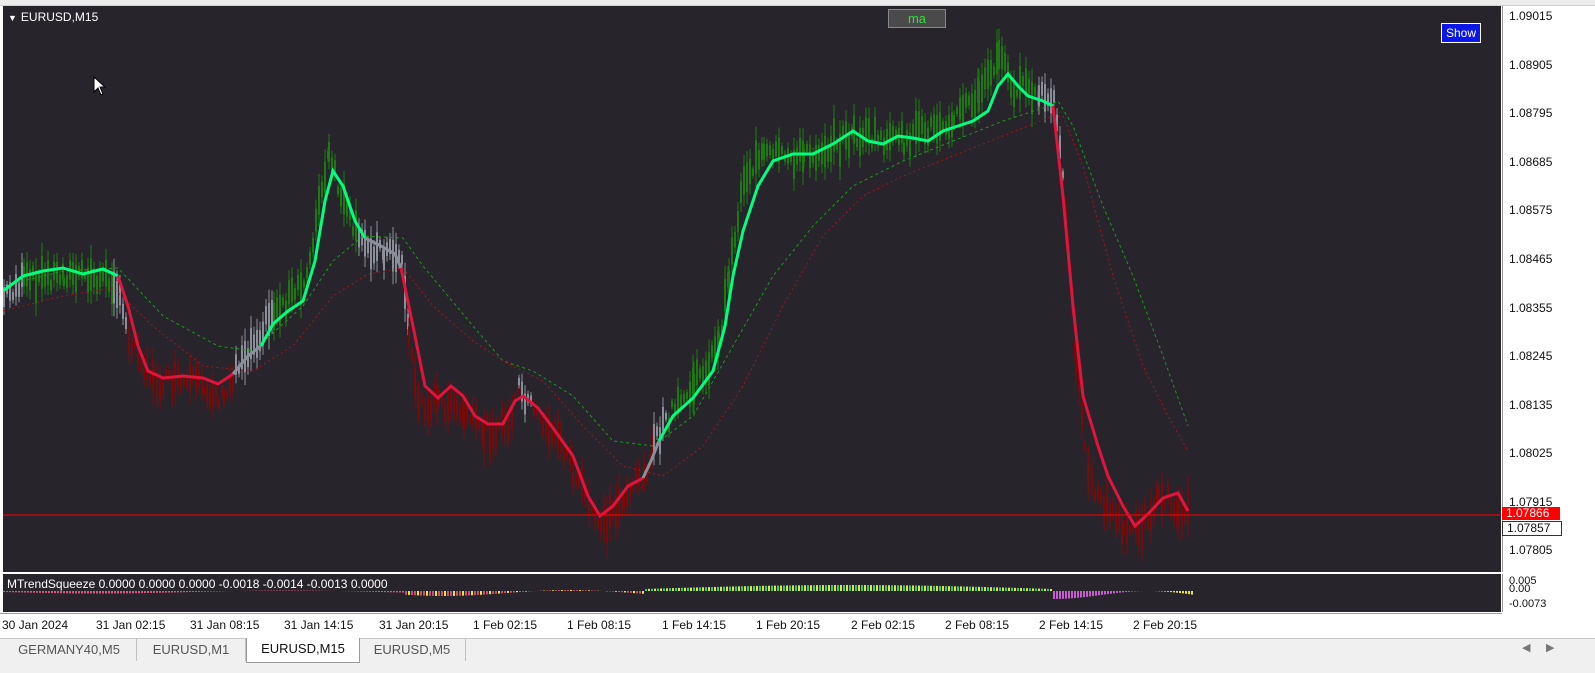 Image resolution: width=1595 pixels, height=673 pixels. What do you see at coordinates (53, 17) in the screenshot?
I see `symbol-title: ▼EURUSD,M15` at bounding box center [53, 17].